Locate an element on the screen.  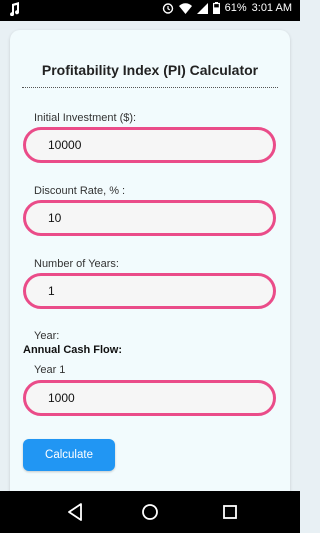
recents-icon is located at coordinates (230, 514).